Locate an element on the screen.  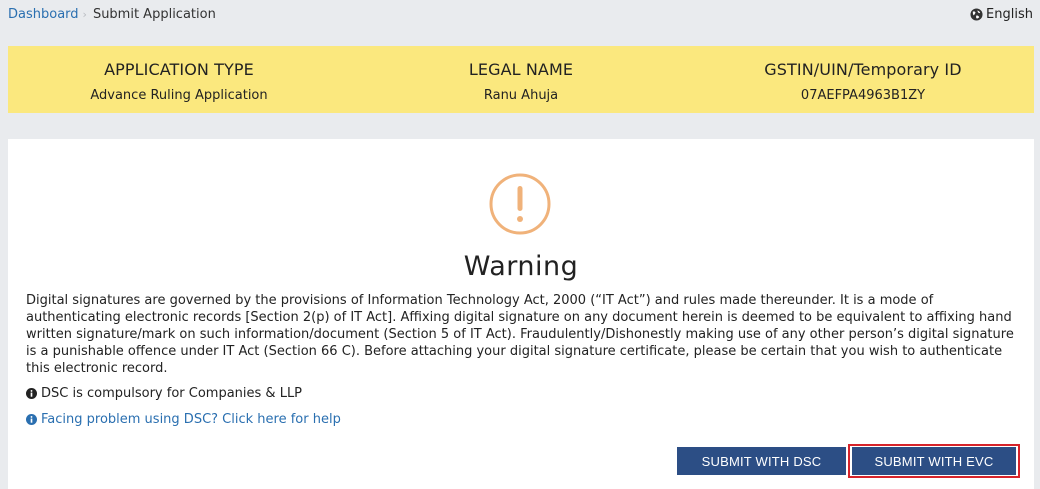
submit-with-dsc-button: SUBMIT WITH DSC is located at coordinates (761, 461).